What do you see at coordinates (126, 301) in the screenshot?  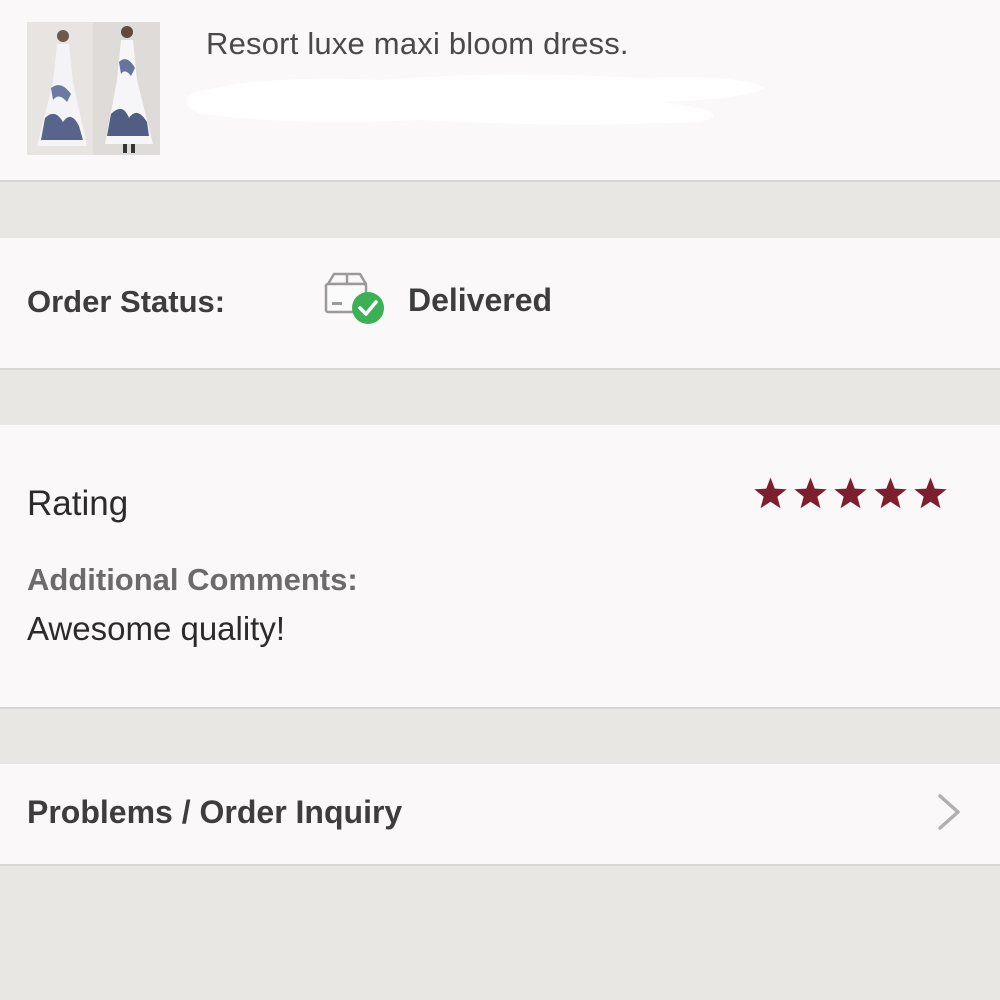 I see `order-status-label: Order Status:` at bounding box center [126, 301].